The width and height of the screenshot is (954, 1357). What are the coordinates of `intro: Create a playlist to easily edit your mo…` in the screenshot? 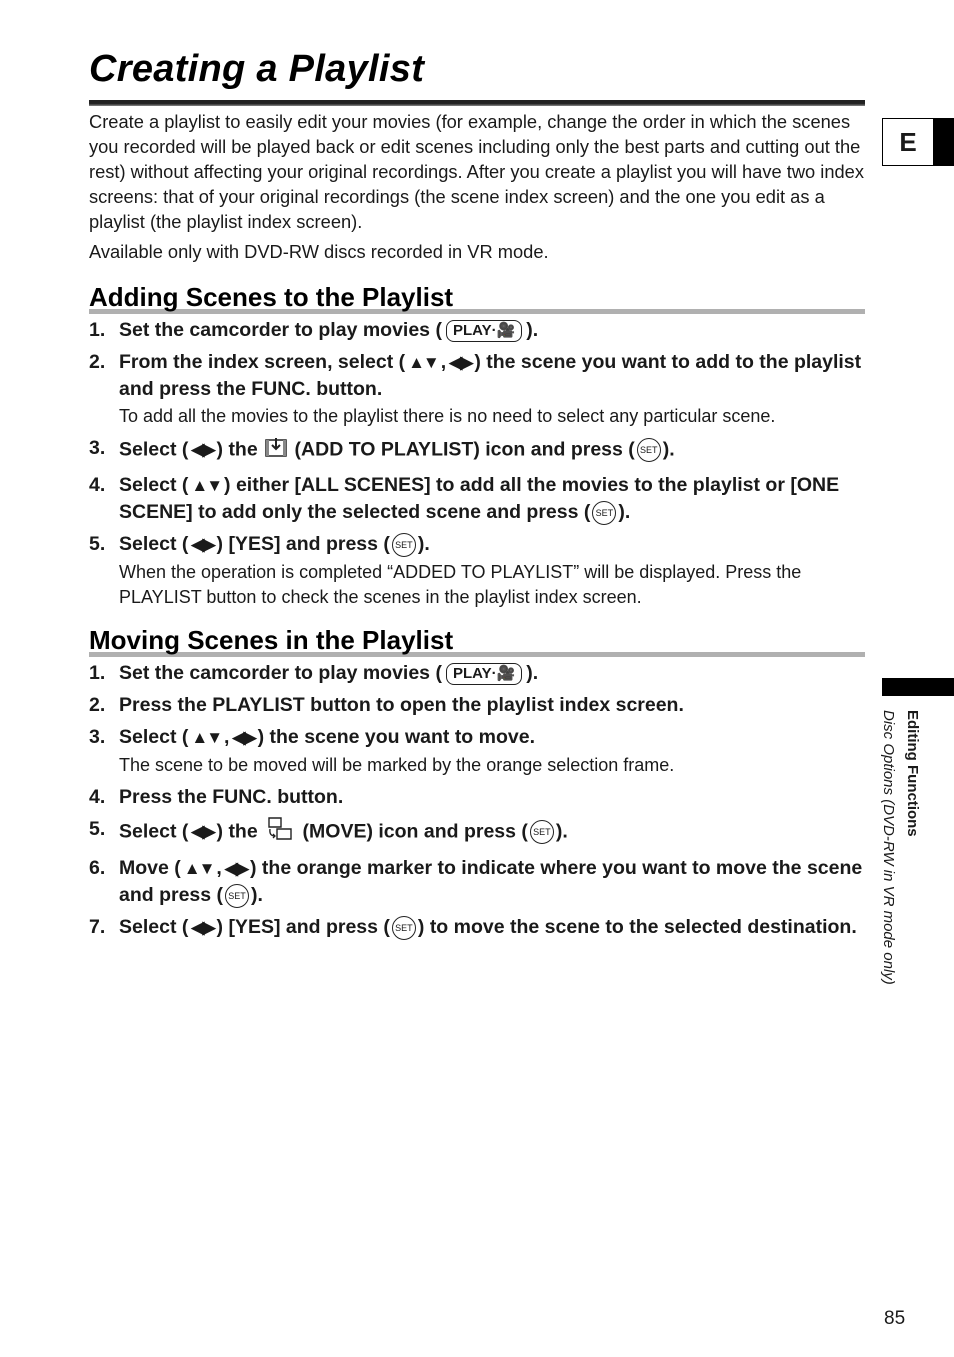 It's located at (476, 189).